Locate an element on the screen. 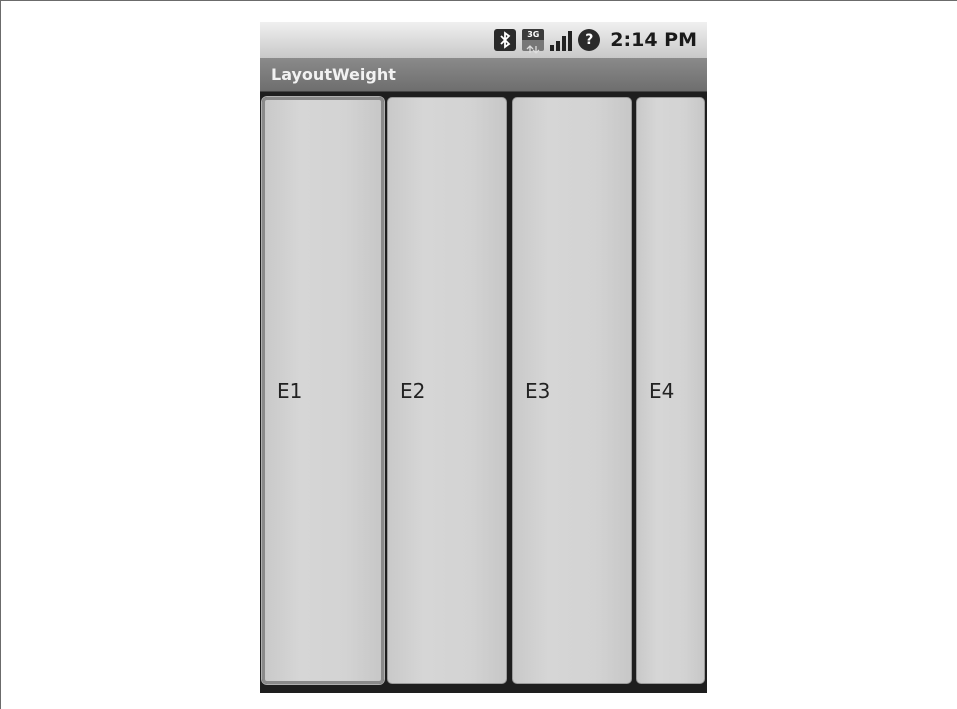 This screenshot has width=957, height=709. app-title-bar: LayoutWeight is located at coordinates (483, 75).